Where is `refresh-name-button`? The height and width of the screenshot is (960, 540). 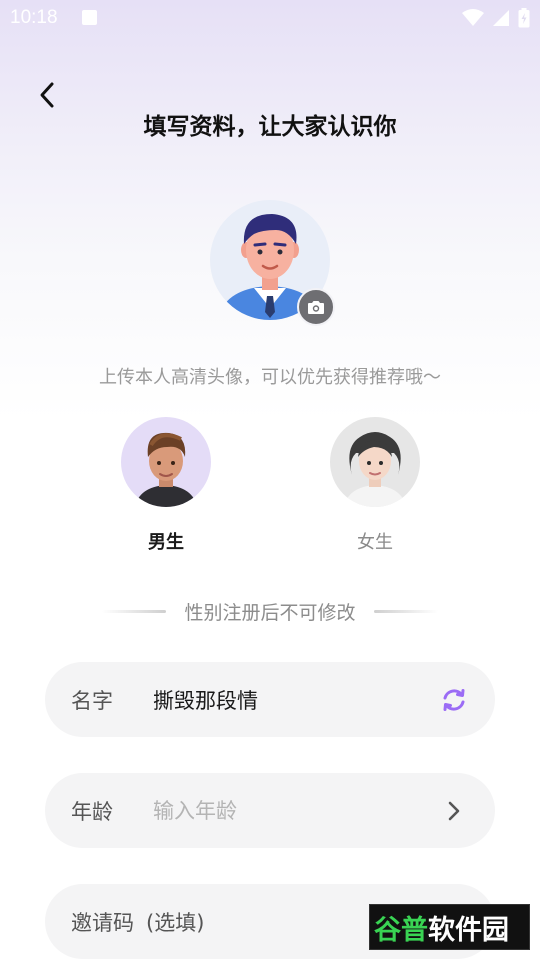 refresh-name-button is located at coordinates (454, 700).